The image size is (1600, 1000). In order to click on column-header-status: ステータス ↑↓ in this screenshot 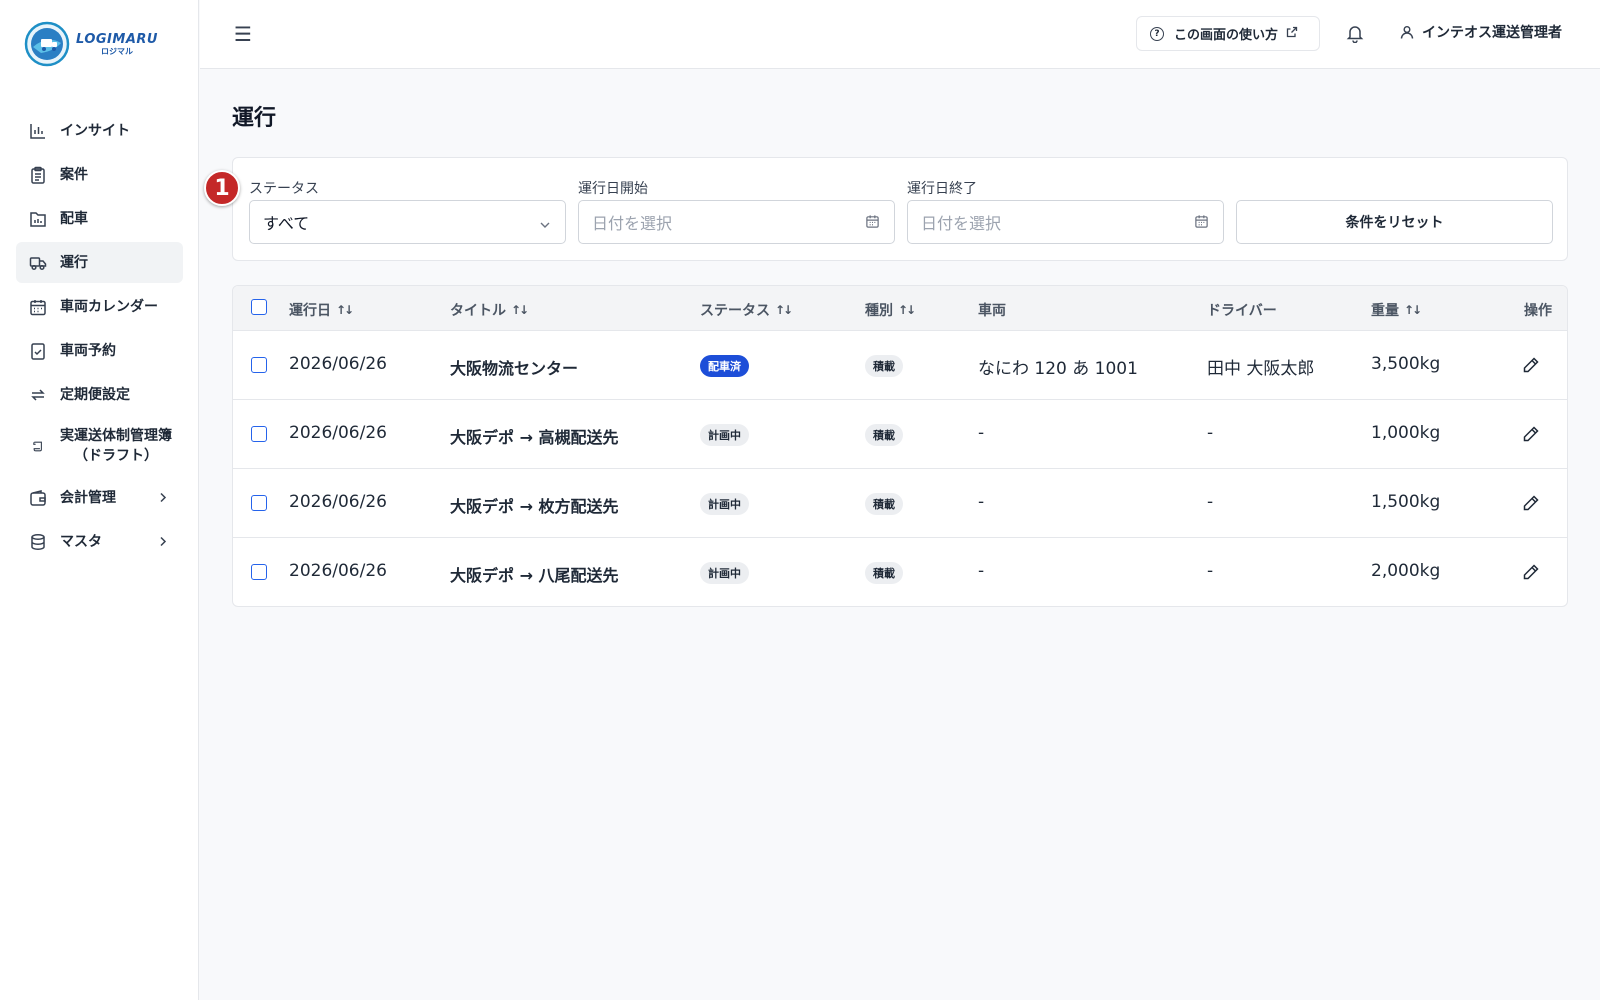, I will do `click(746, 310)`.